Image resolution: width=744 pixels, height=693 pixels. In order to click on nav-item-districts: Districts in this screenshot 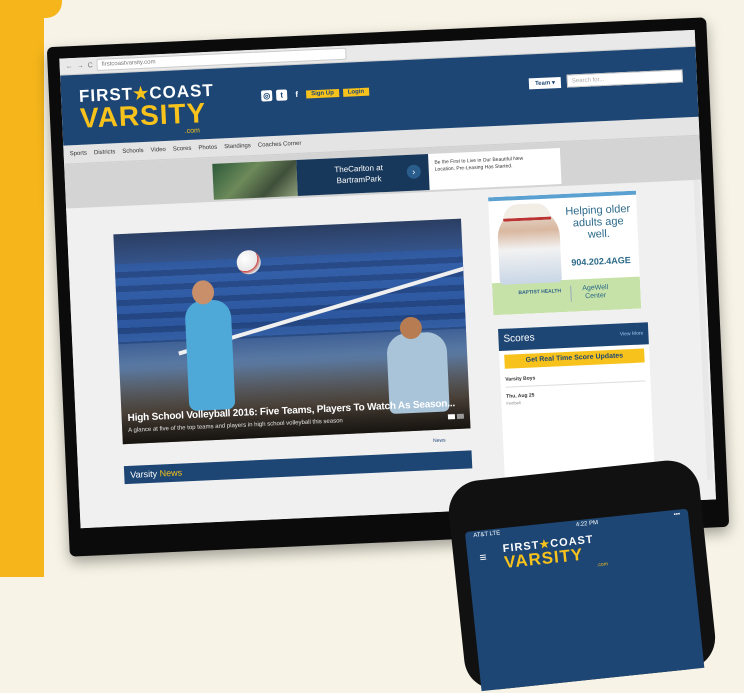, I will do `click(105, 152)`.